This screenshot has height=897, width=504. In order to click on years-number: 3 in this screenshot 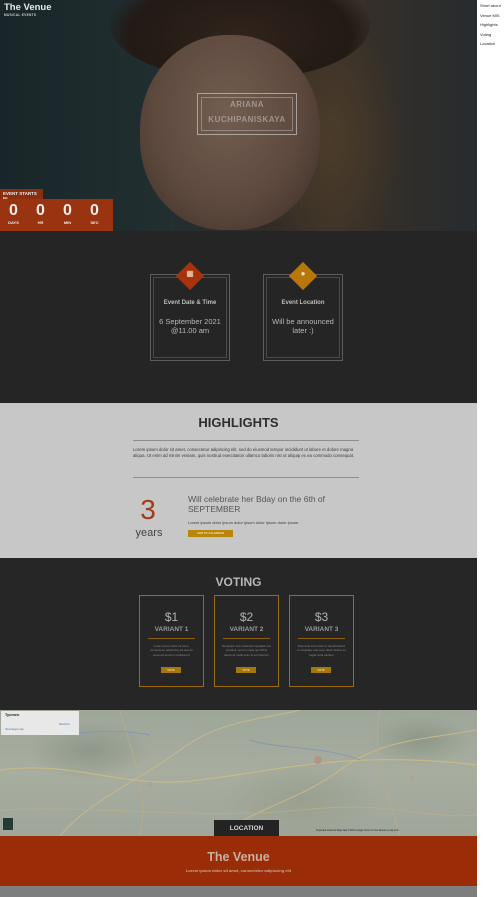, I will do `click(148, 509)`.